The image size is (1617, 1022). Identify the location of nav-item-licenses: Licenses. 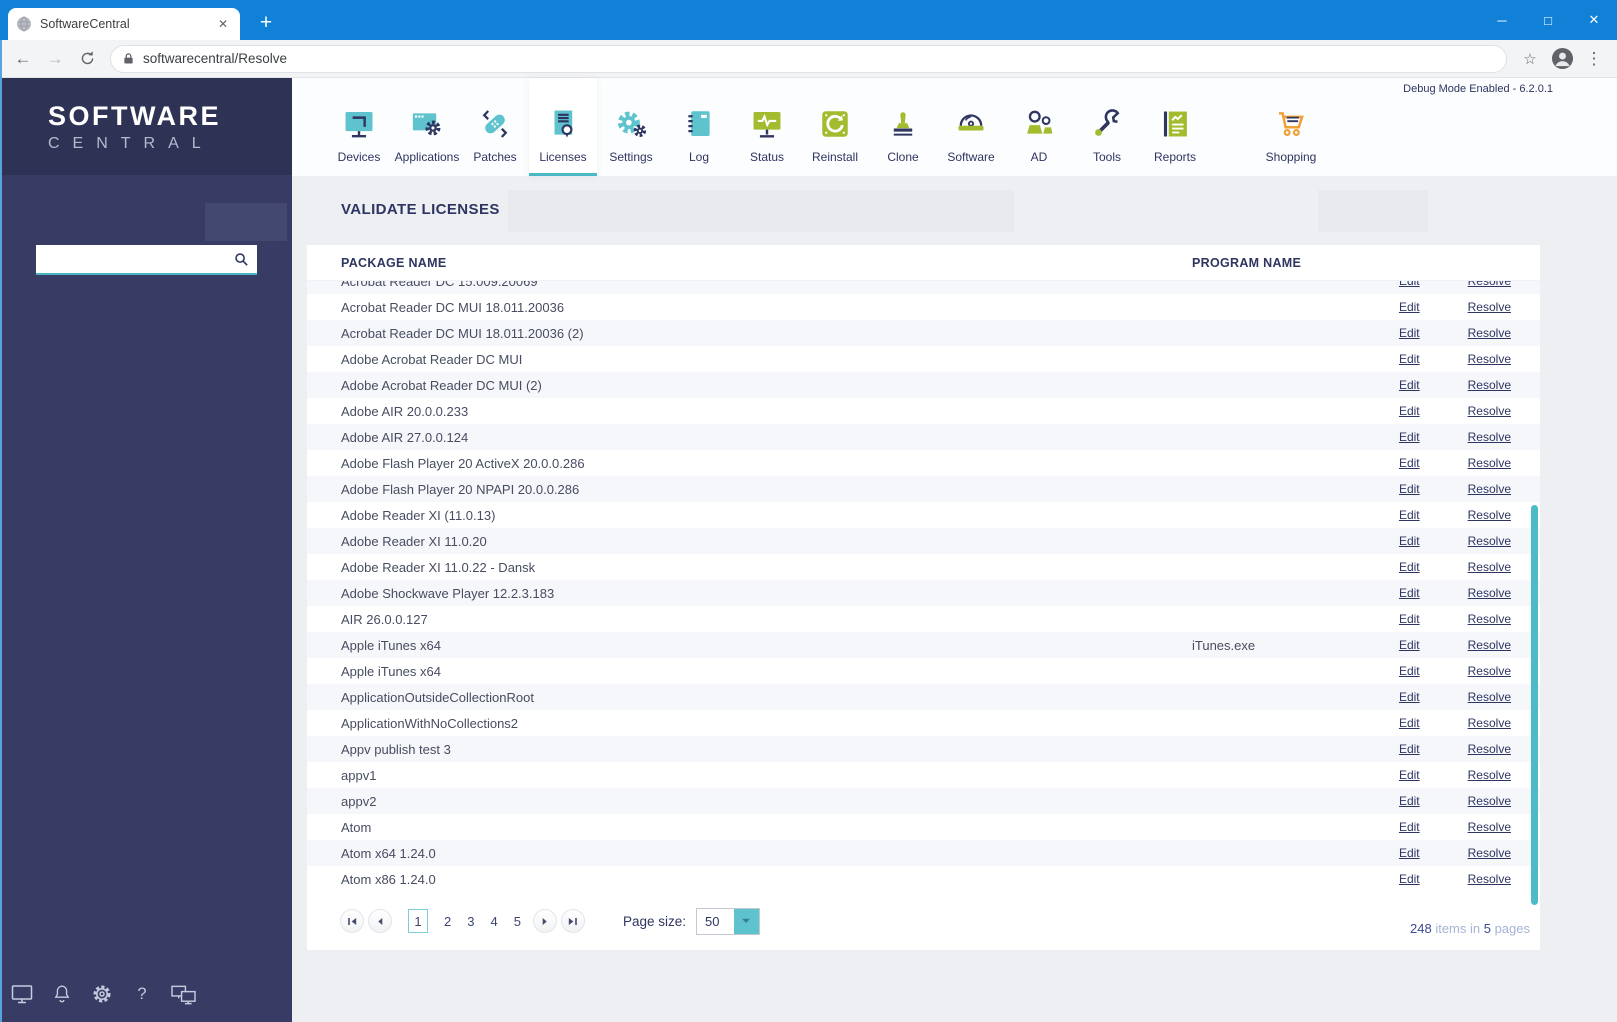
(563, 127).